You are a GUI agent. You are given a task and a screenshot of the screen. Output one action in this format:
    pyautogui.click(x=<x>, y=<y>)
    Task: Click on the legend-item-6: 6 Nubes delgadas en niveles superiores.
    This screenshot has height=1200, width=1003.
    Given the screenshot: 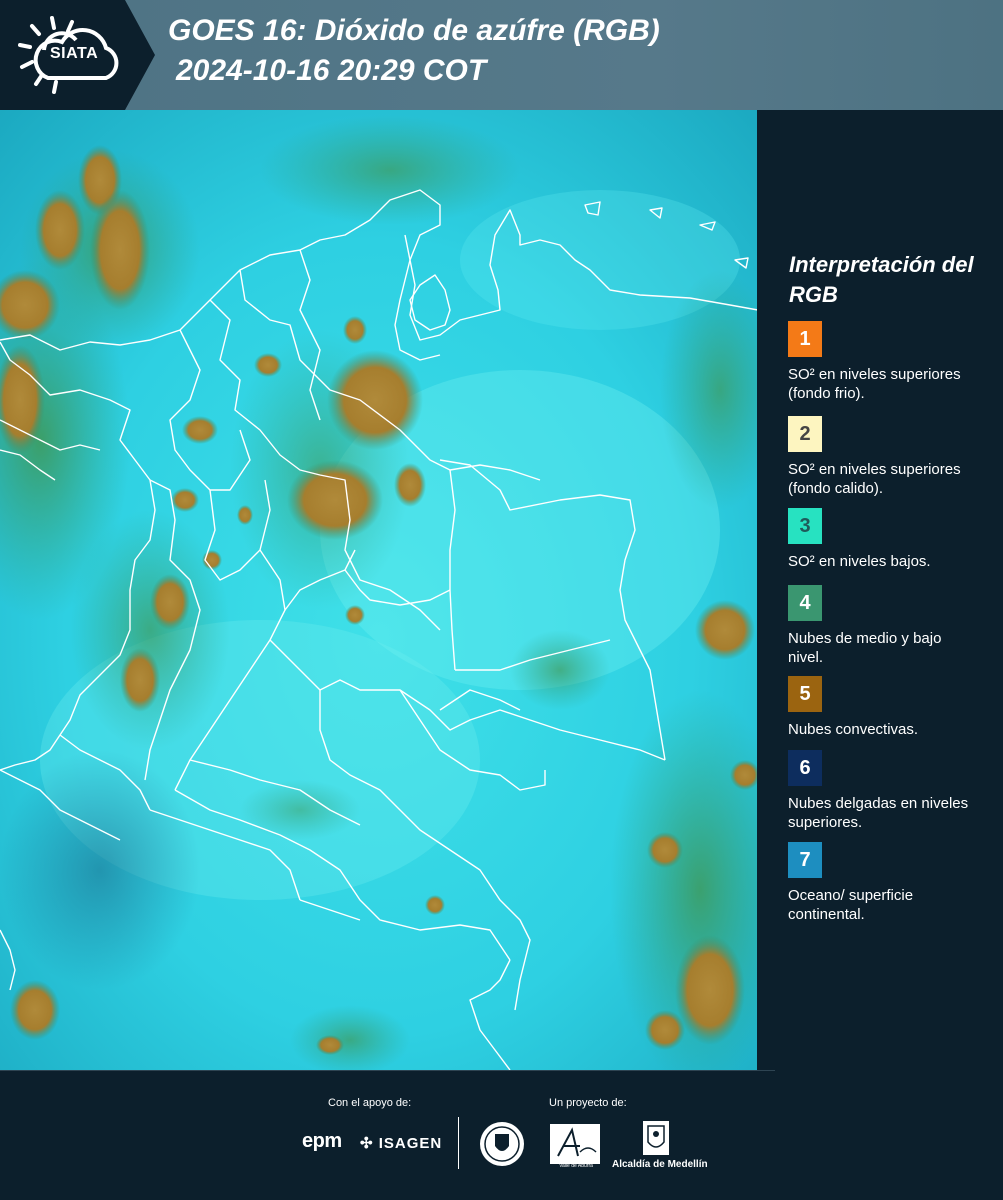 What is the action you would take?
    pyautogui.click(x=888, y=791)
    